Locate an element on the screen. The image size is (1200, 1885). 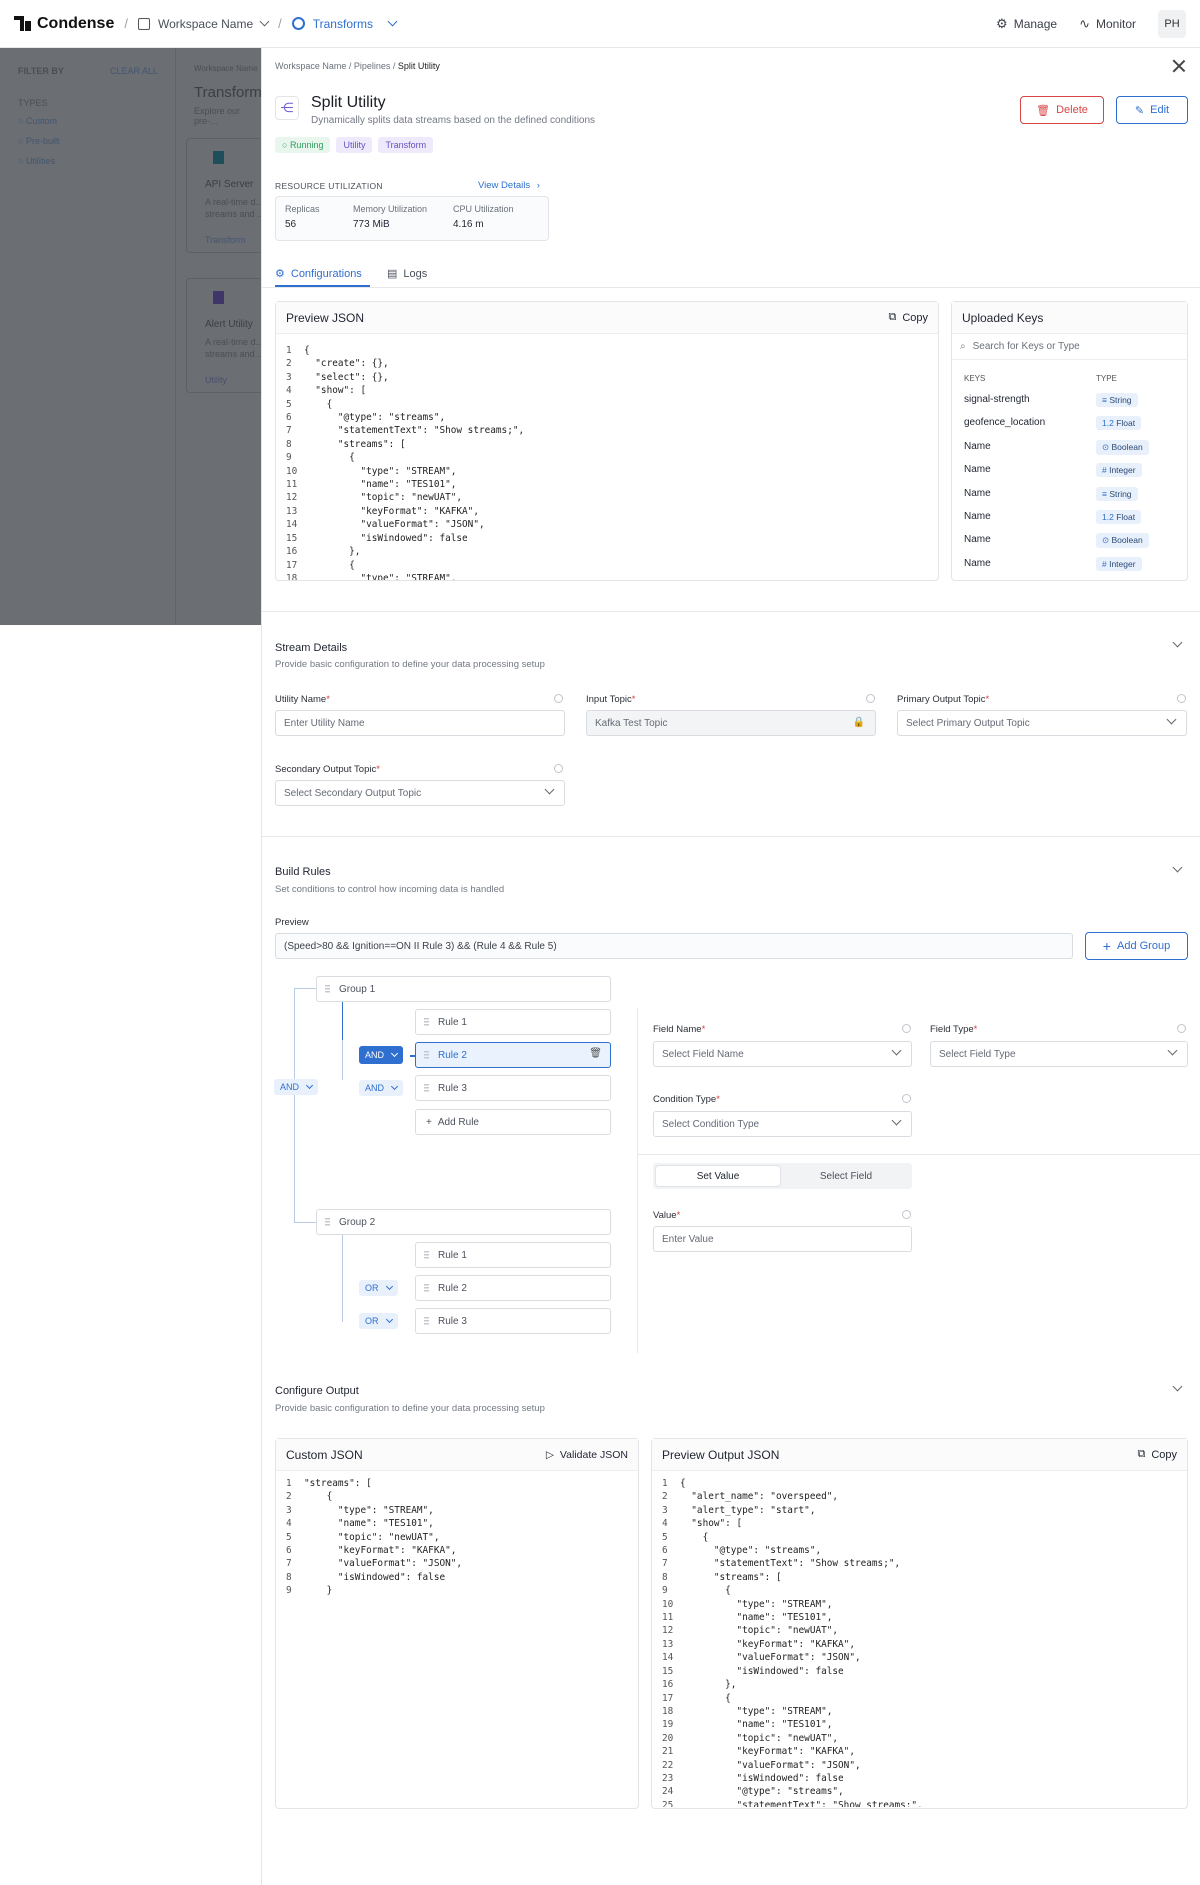
edit-button: ✎ Edit is located at coordinates (1152, 110).